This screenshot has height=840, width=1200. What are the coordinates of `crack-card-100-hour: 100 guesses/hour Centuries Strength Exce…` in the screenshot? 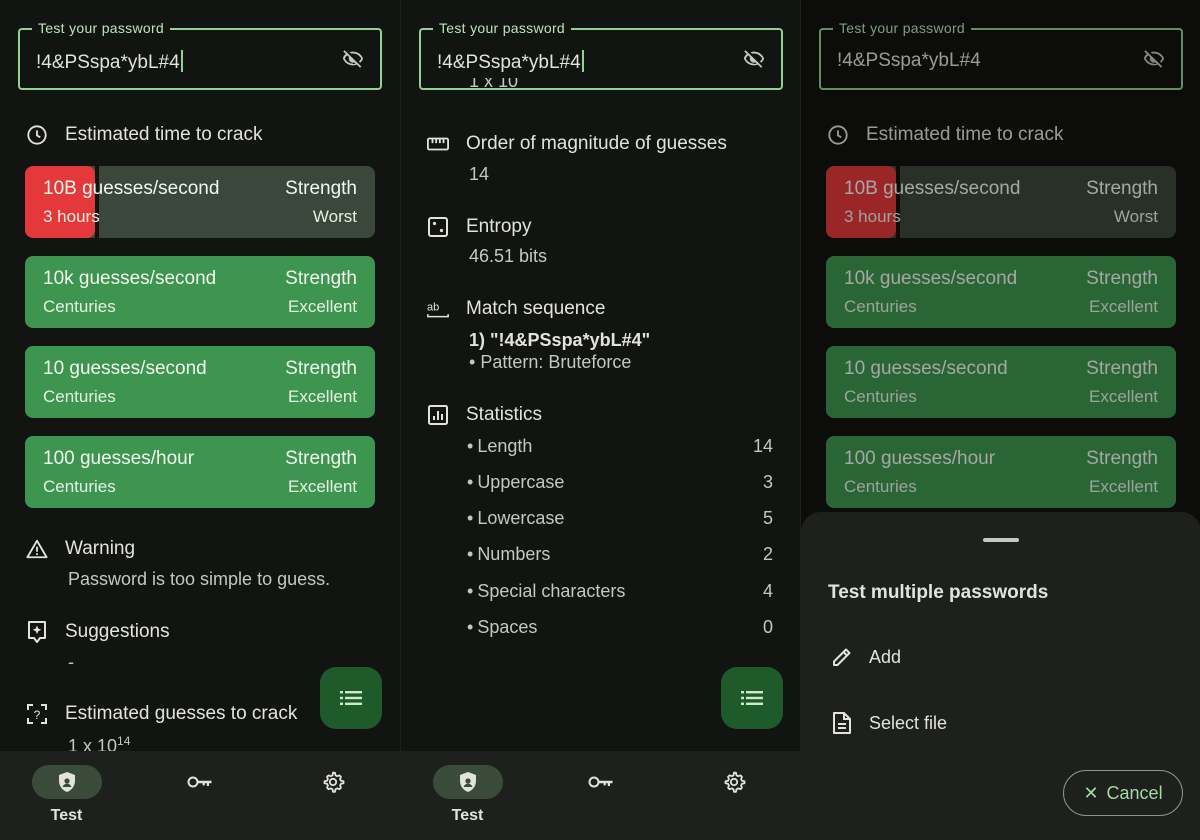 It's located at (200, 472).